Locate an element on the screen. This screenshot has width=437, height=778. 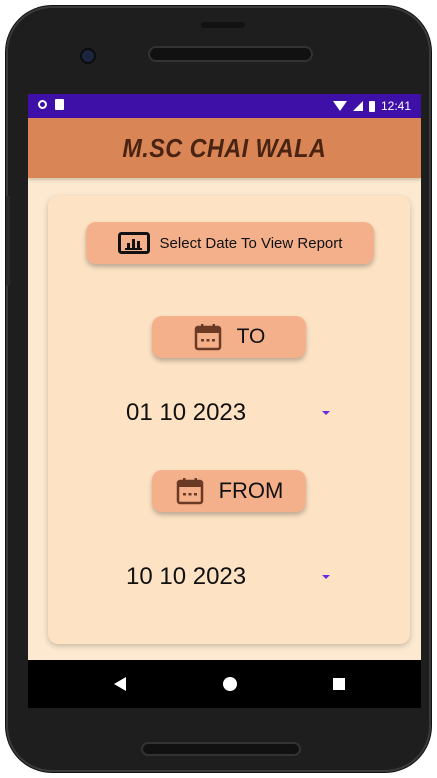
from-date-button: FROM is located at coordinates (229, 491).